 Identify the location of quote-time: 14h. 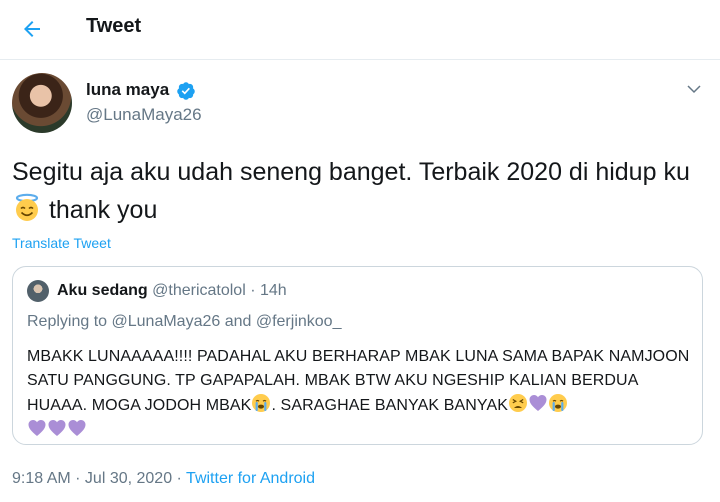
(273, 290).